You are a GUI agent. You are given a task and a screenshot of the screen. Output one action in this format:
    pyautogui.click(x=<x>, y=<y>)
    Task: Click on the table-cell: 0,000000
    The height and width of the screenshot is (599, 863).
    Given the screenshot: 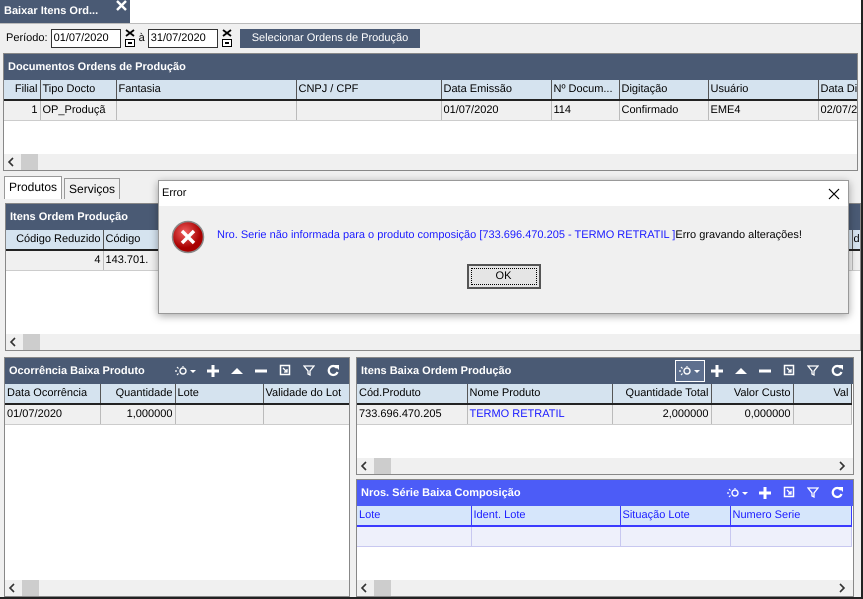 What is the action you would take?
    pyautogui.click(x=752, y=414)
    